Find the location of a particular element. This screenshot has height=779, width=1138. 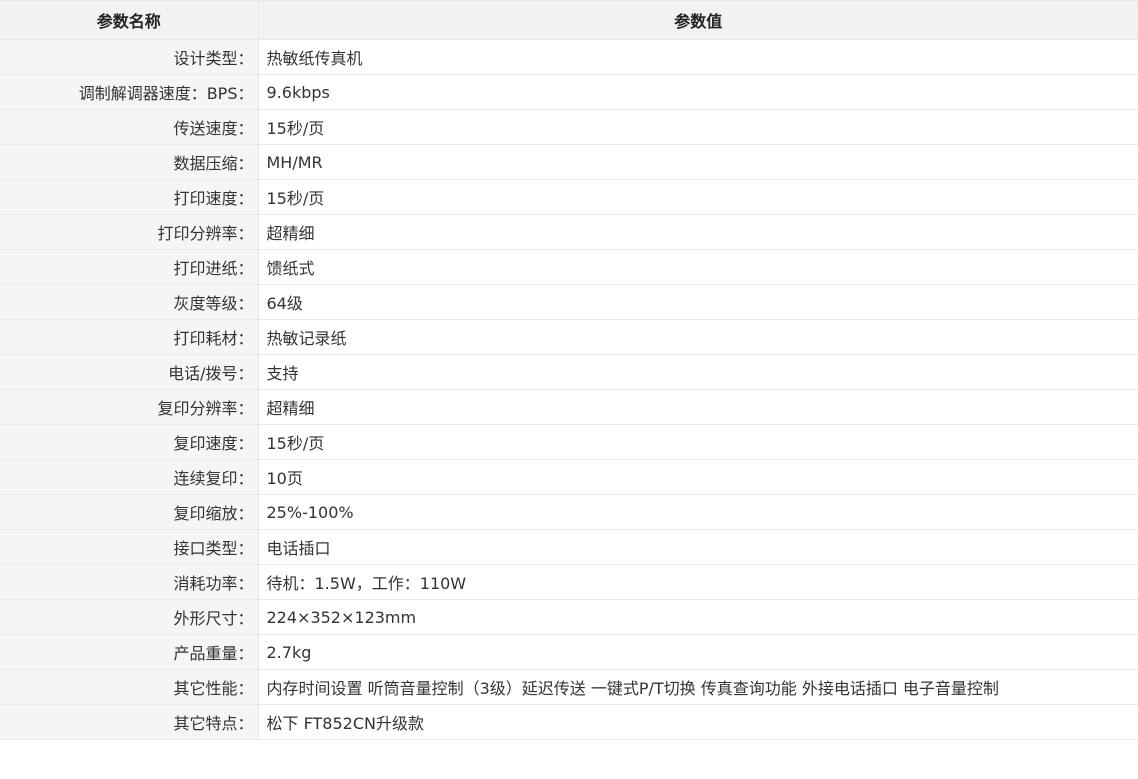

param-name-cell: 数据压缩： is located at coordinates (129, 162).